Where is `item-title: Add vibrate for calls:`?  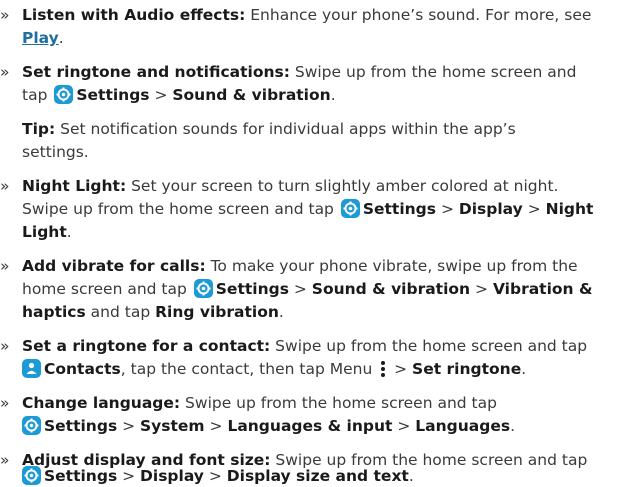 item-title: Add vibrate for calls: is located at coordinates (114, 266).